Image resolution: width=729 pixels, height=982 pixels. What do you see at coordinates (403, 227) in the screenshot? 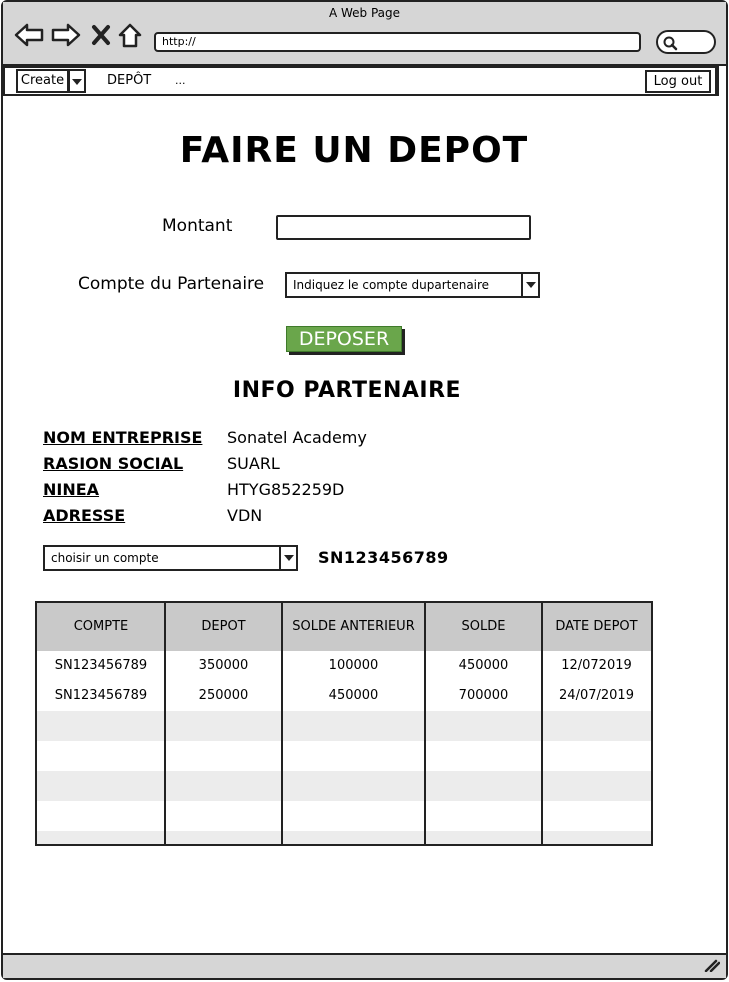
I see `amount-input` at bounding box center [403, 227].